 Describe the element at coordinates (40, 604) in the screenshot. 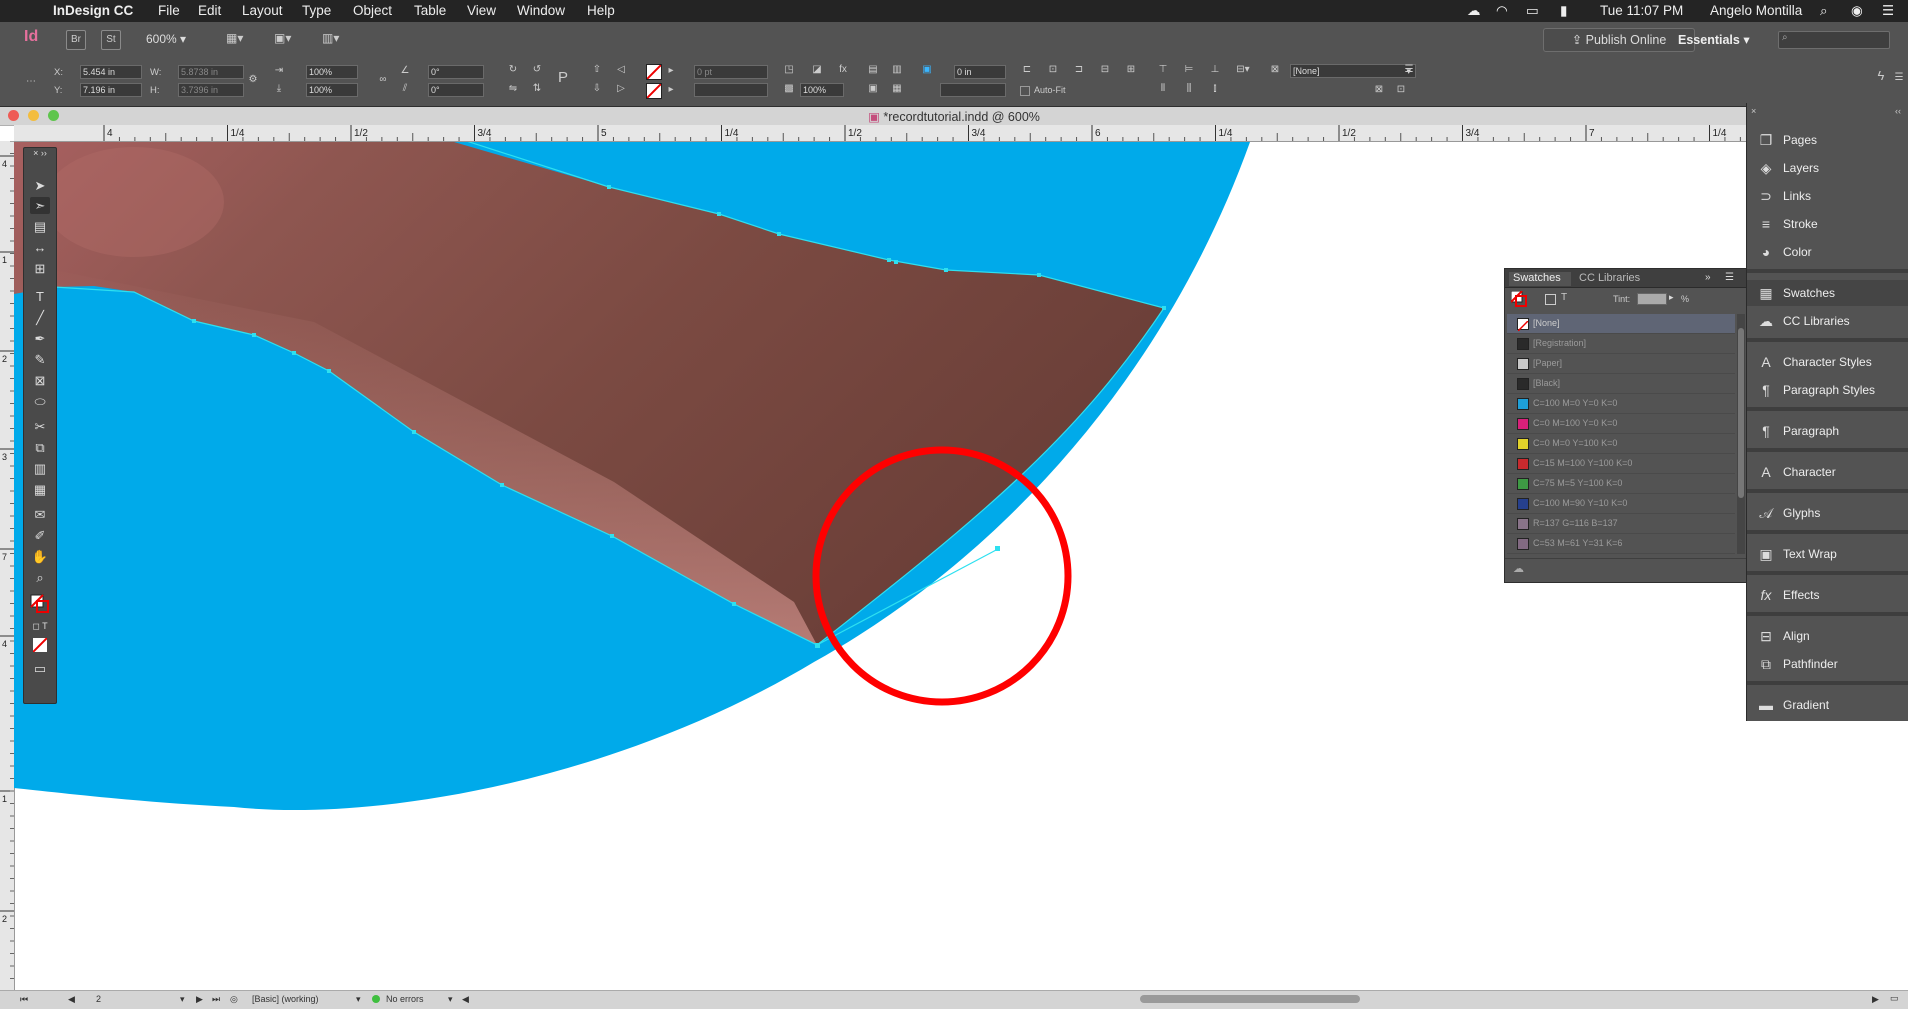

I see `fill-stroke-icon` at that location.